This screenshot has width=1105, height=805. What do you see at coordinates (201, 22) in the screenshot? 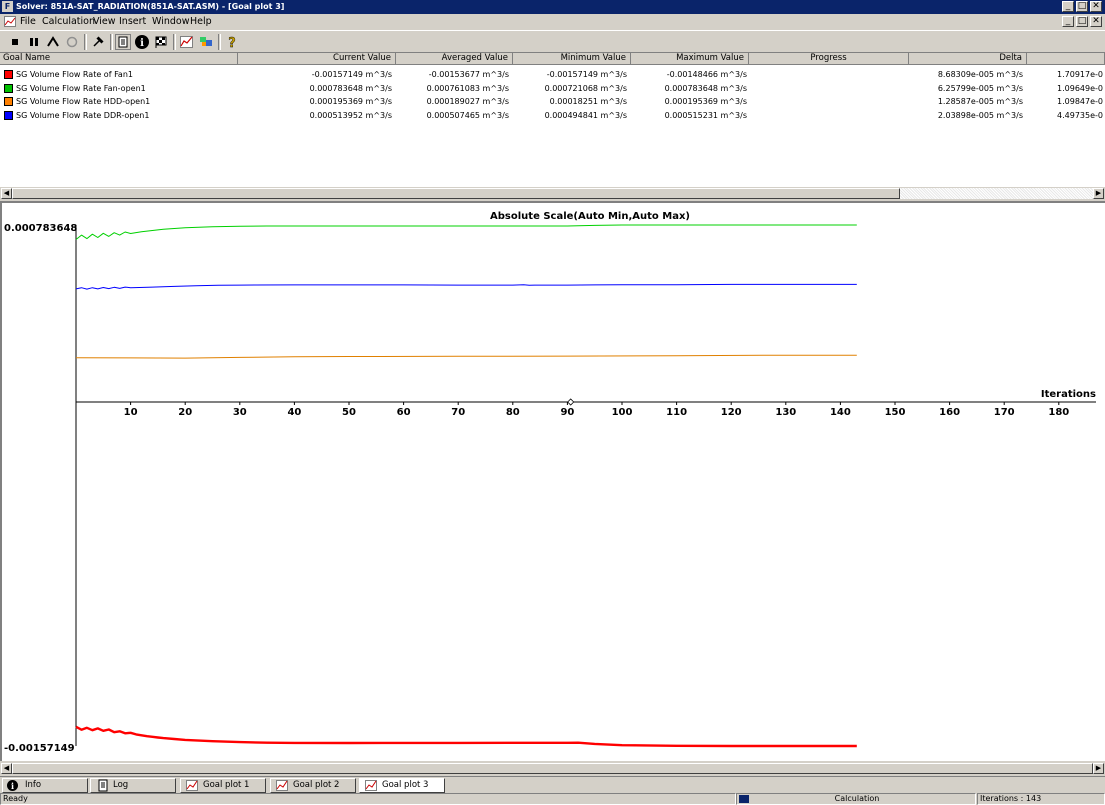
I see `menu-help: Help` at bounding box center [201, 22].